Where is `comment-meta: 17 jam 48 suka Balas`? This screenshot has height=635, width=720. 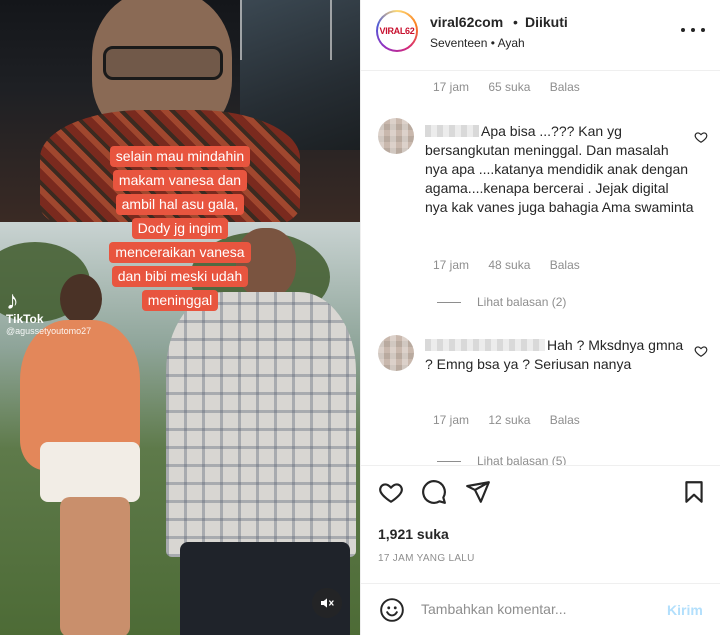
comment-meta: 17 jam 48 suka Balas is located at coordinates (514, 265).